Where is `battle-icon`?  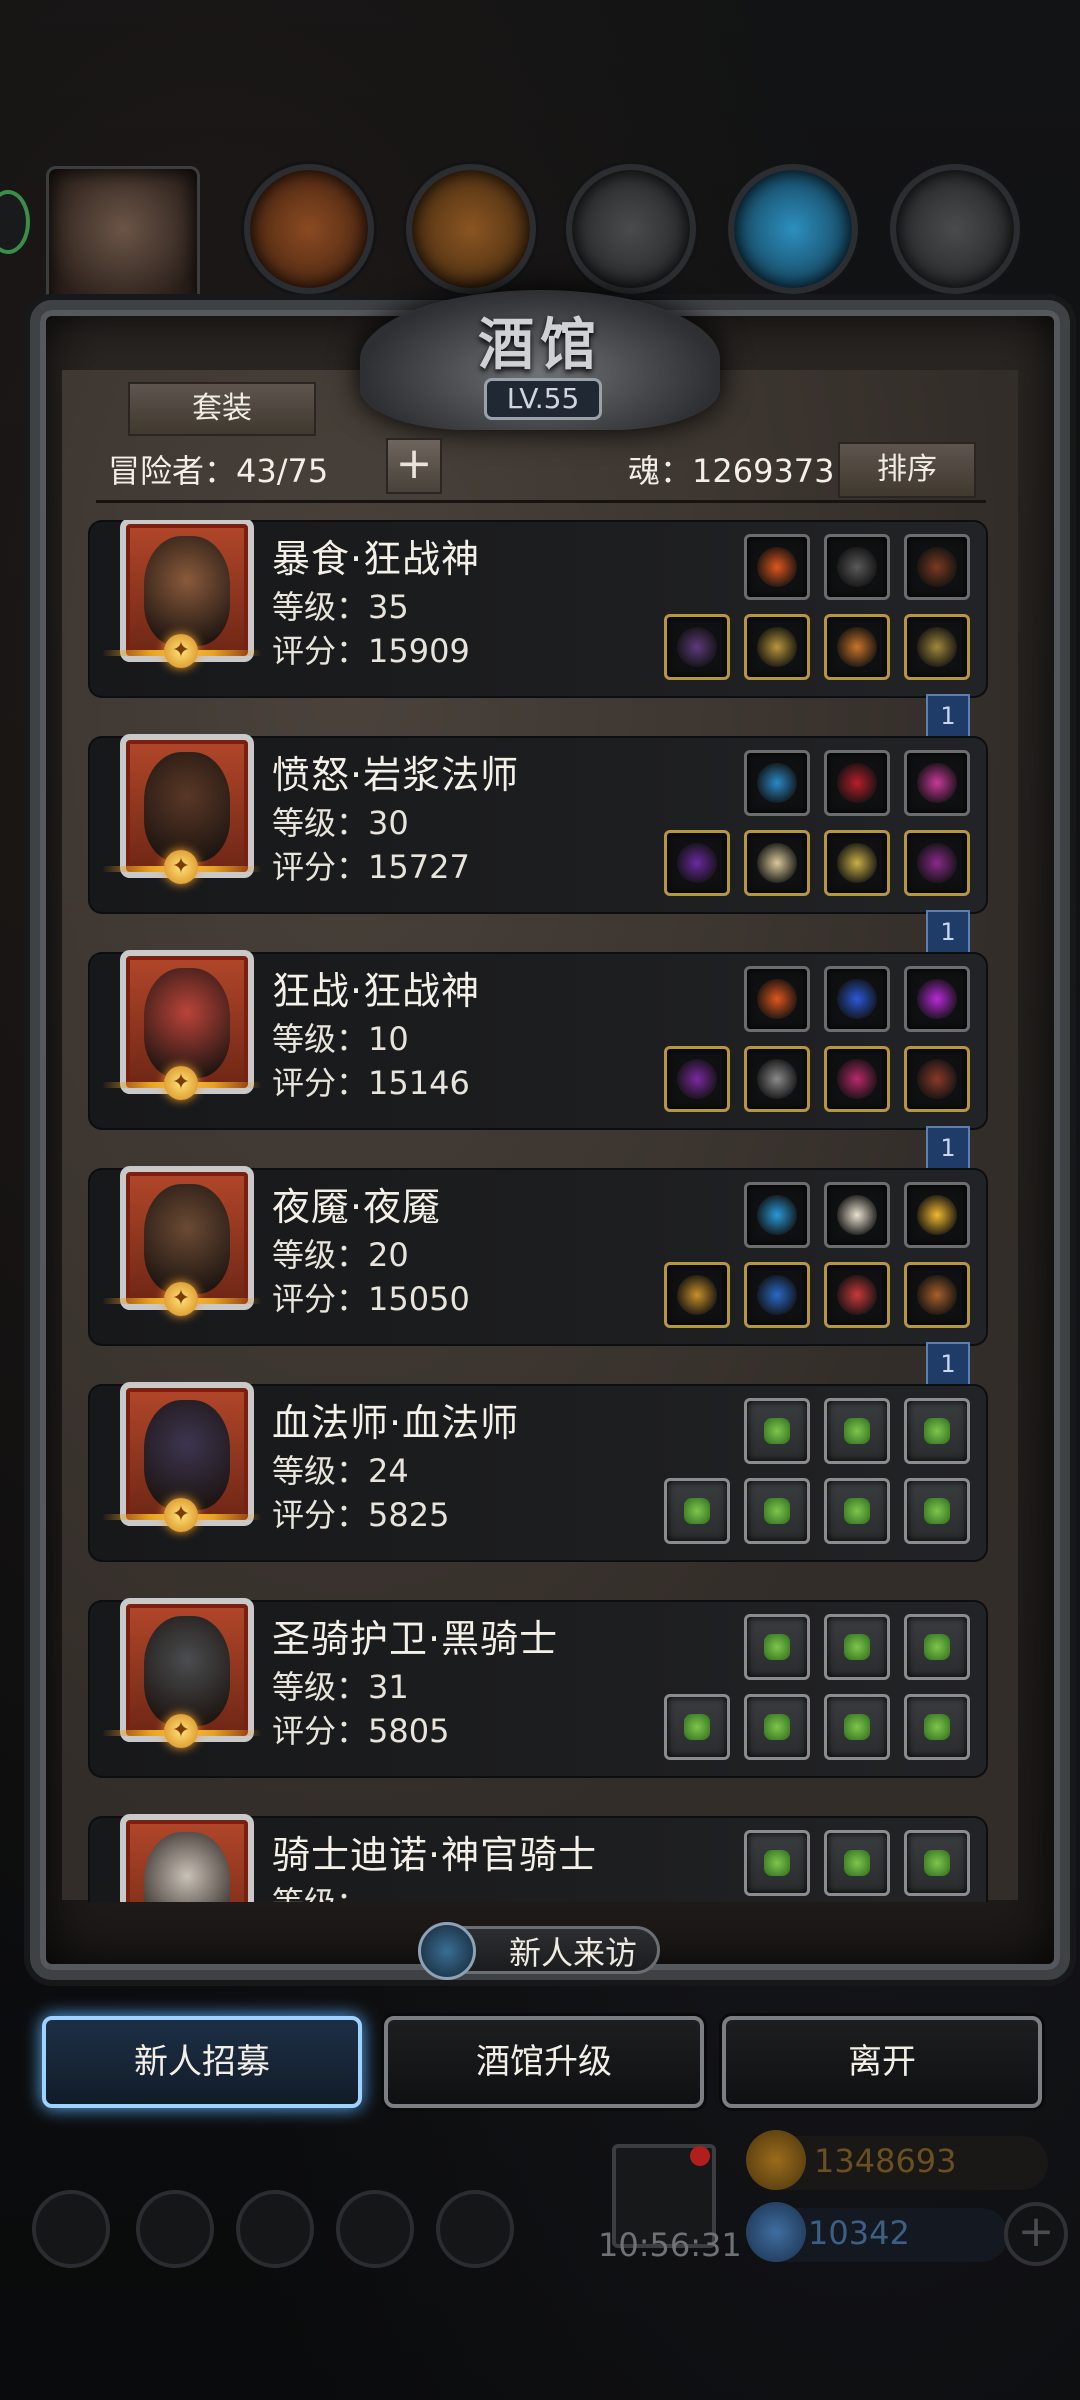 battle-icon is located at coordinates (475, 2229).